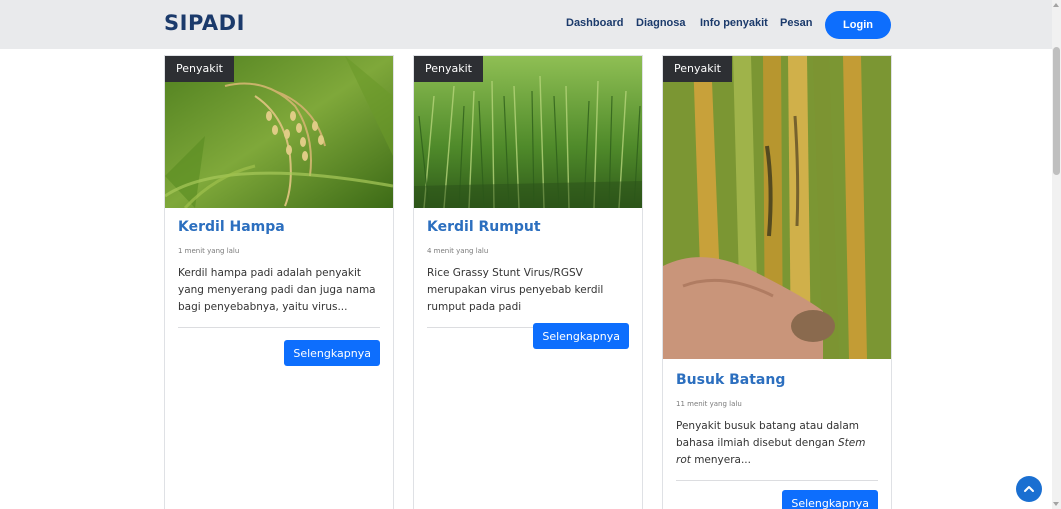  What do you see at coordinates (734, 23) in the screenshot?
I see `nav-link-info-penyakit: Info penyakit` at bounding box center [734, 23].